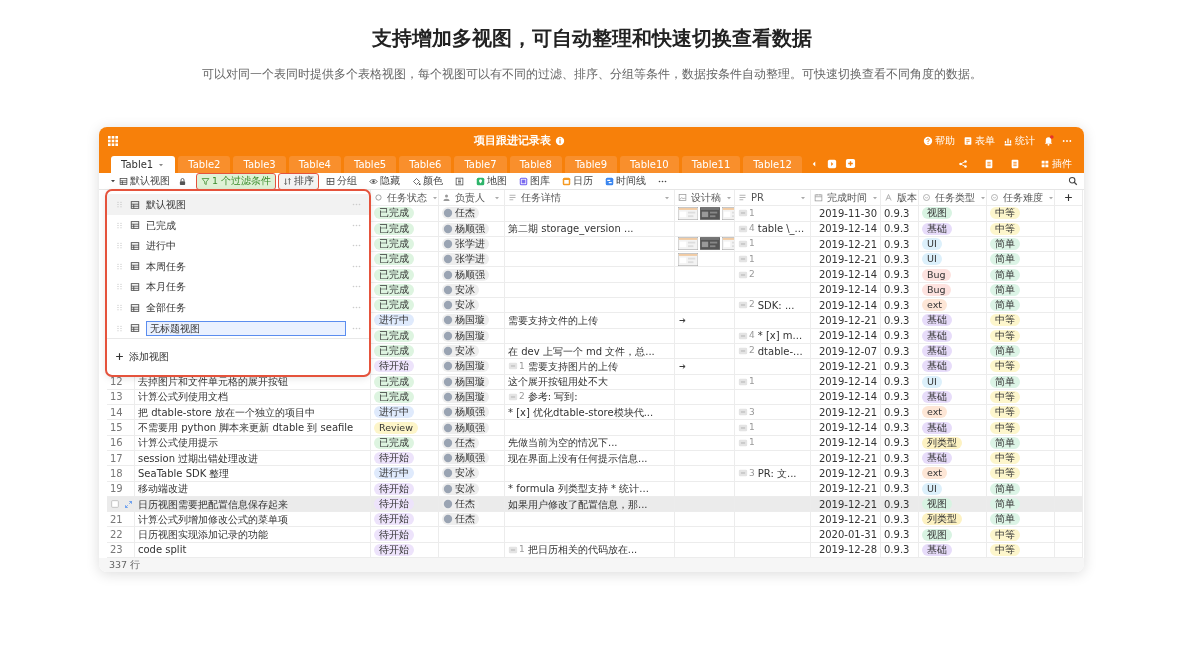 This screenshot has height=656, width=1183. I want to click on calendar-button: 日历, so click(578, 181).